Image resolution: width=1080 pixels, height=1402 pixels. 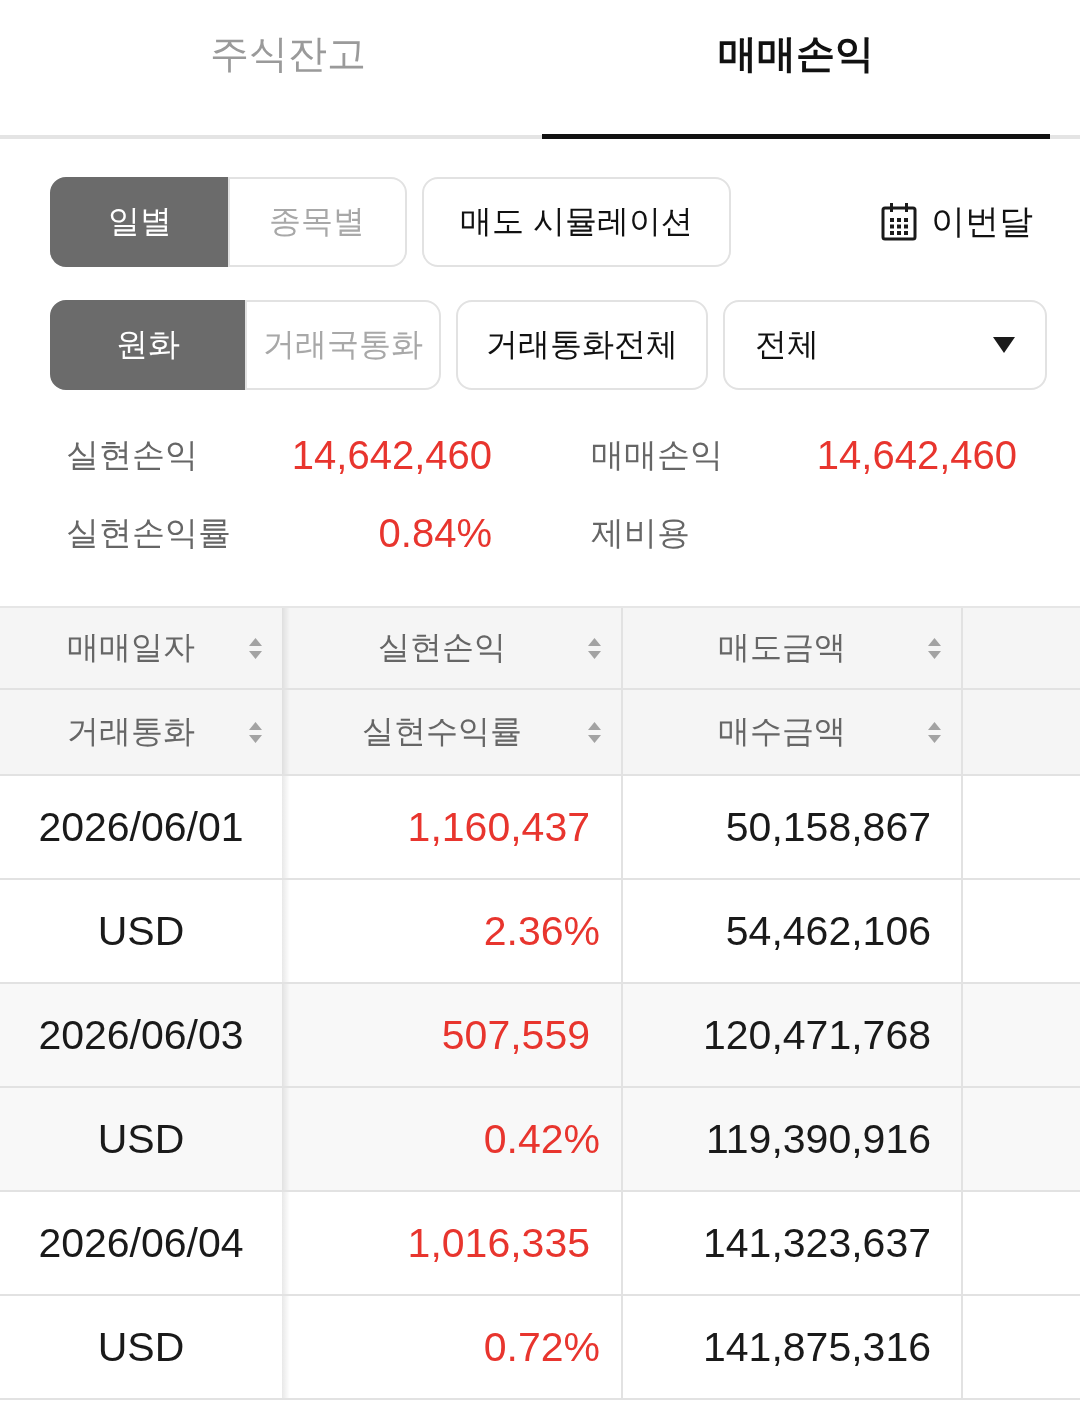 I want to click on table-cell: 141,875,316, so click(x=791, y=1347).